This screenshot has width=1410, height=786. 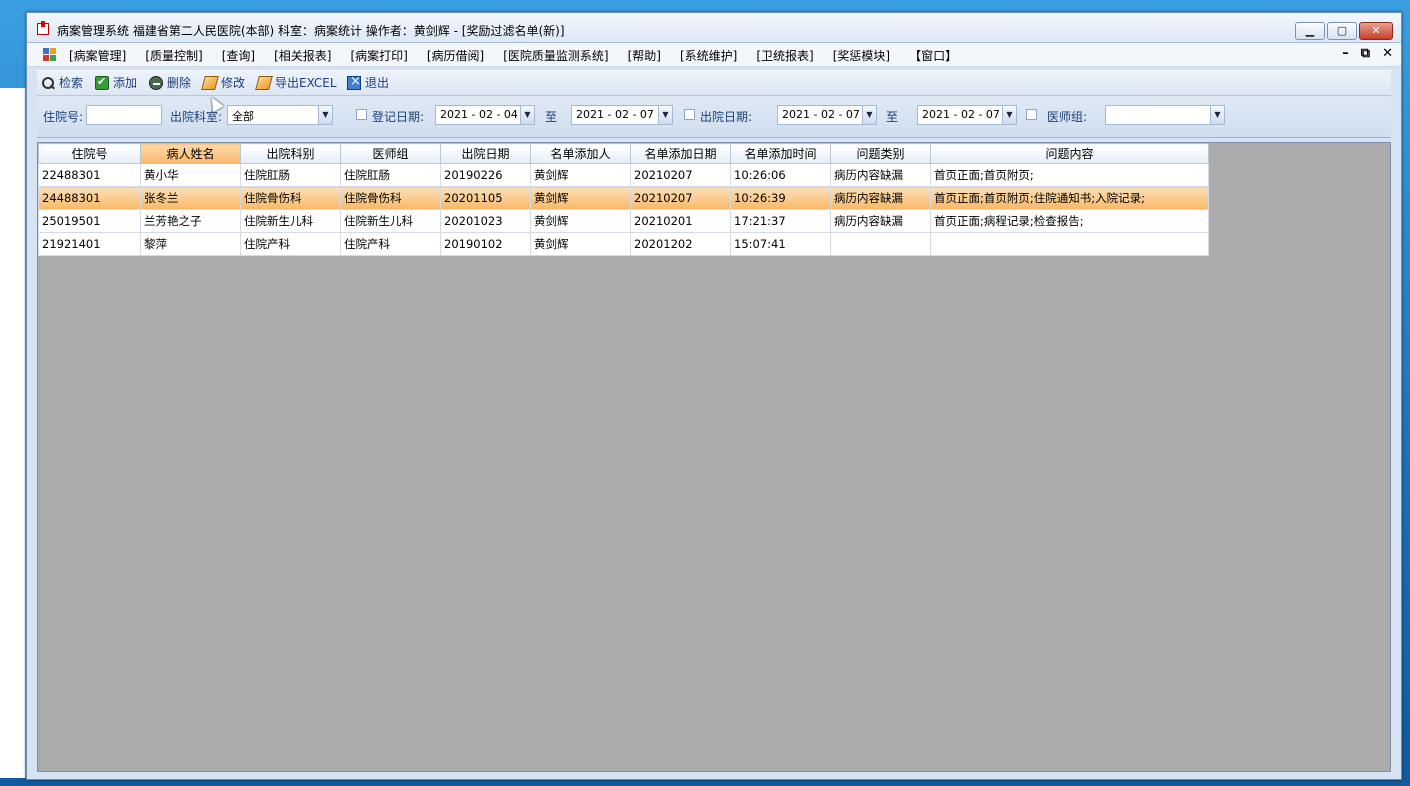 What do you see at coordinates (170, 82) in the screenshot?
I see `delete-button: 删除` at bounding box center [170, 82].